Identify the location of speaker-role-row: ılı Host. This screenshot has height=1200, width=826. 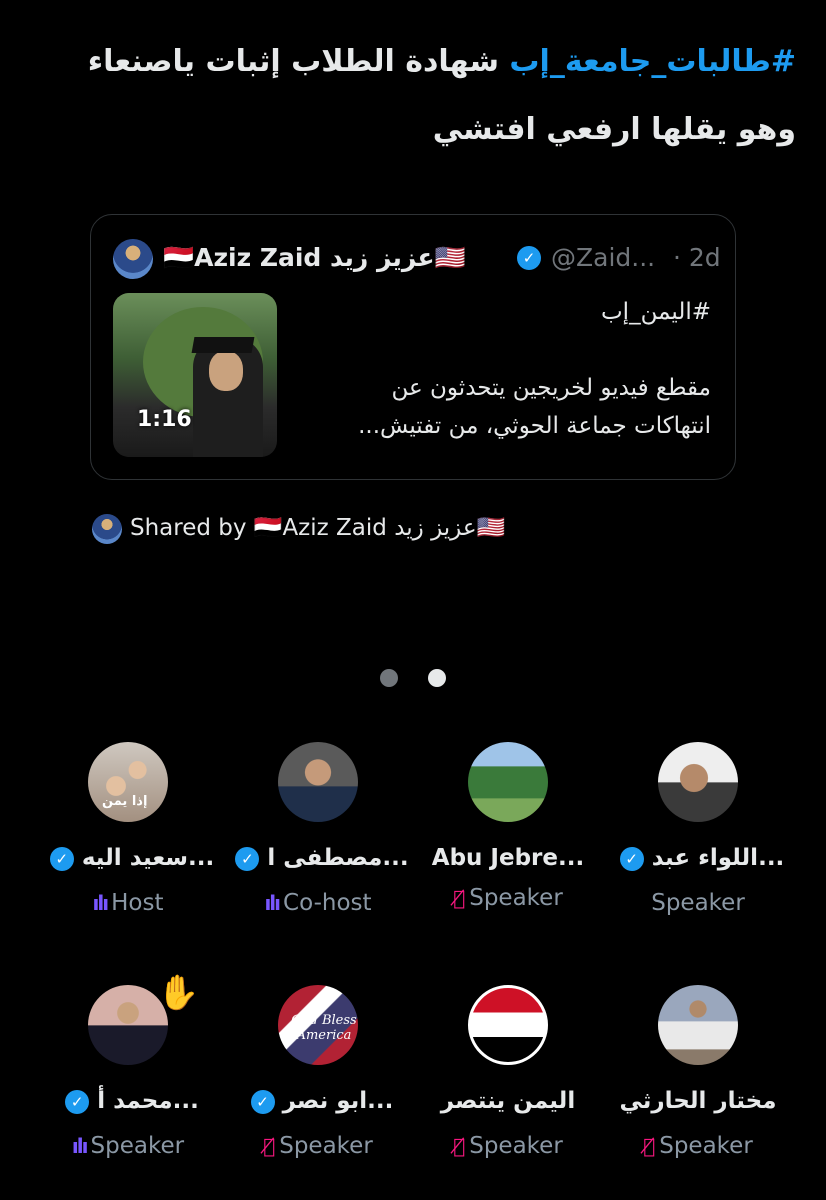
(128, 903).